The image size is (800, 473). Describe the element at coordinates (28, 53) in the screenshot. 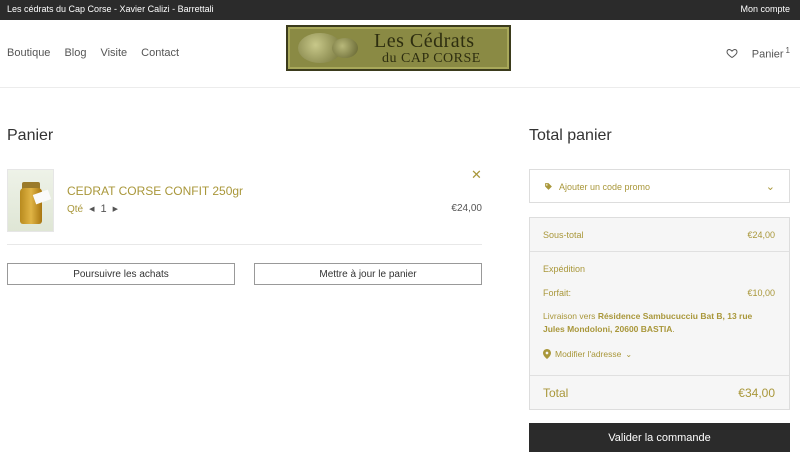

I see `nav-item-boutique: Boutique` at that location.